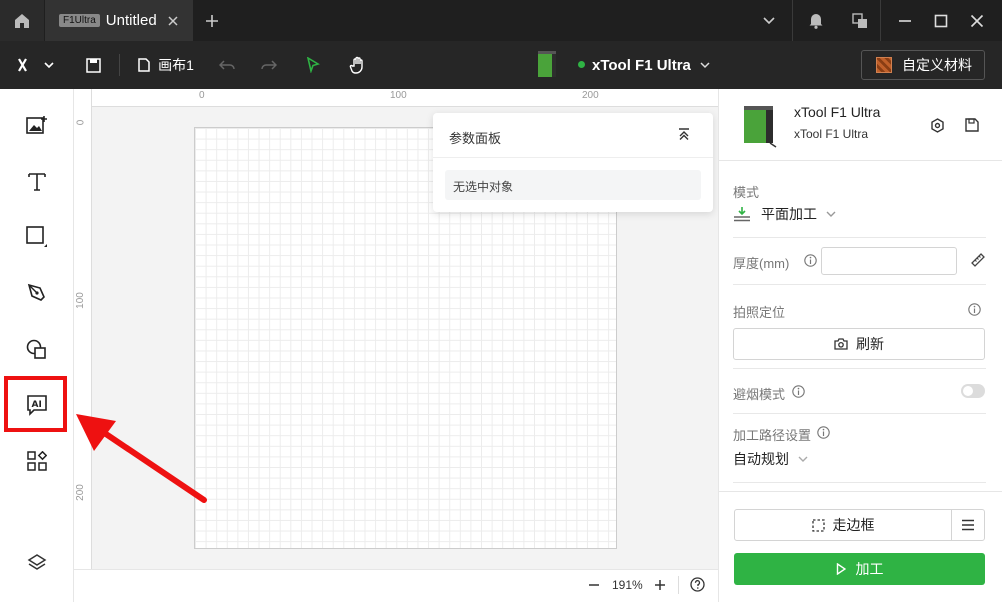 The width and height of the screenshot is (1002, 602). Describe the element at coordinates (823, 432) in the screenshot. I see `path-settings-info-icon` at that location.